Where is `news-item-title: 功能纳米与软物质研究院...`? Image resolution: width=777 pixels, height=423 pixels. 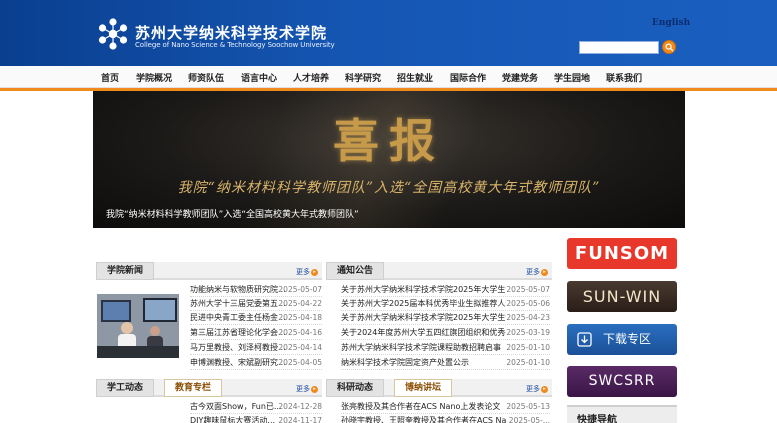 news-item-title: 功能纳米与软物质研究院... is located at coordinates (238, 289).